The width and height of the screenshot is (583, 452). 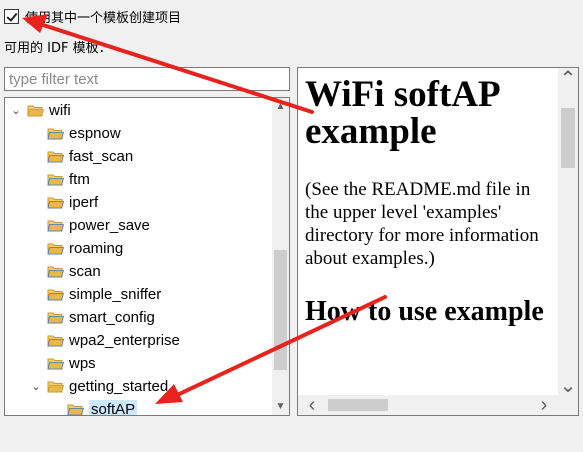 I want to click on tree-item-label: softAP, so click(x=113, y=407).